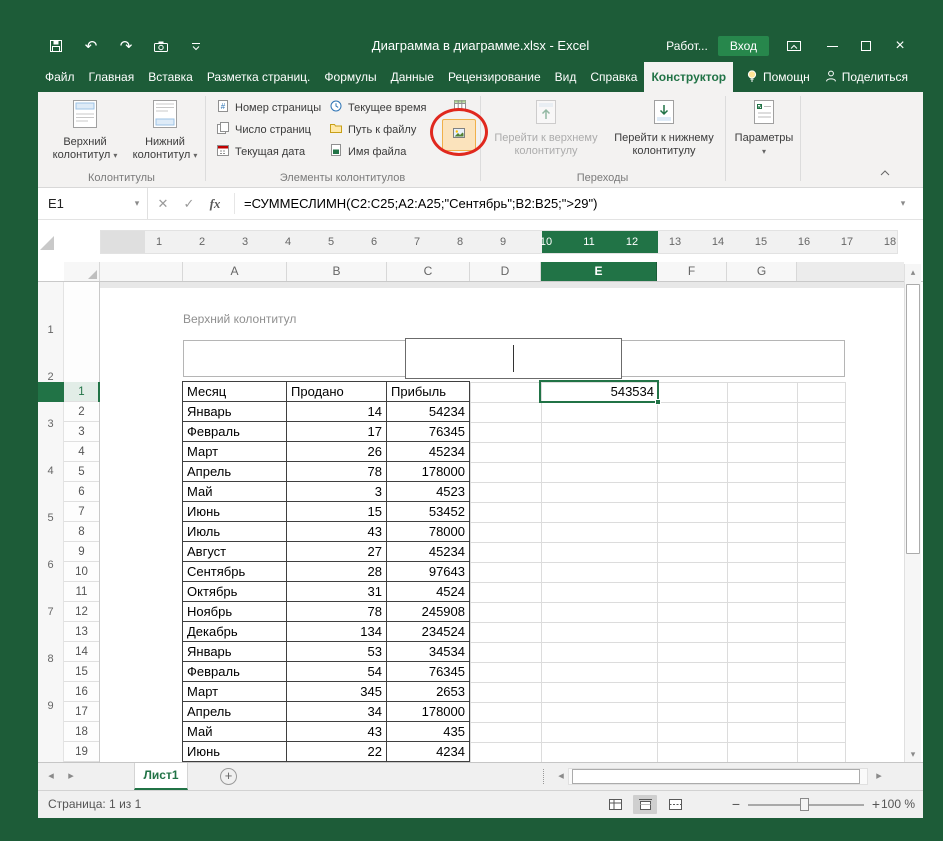  What do you see at coordinates (337, 712) in the screenshot?
I see `cell-B17: 34` at bounding box center [337, 712].